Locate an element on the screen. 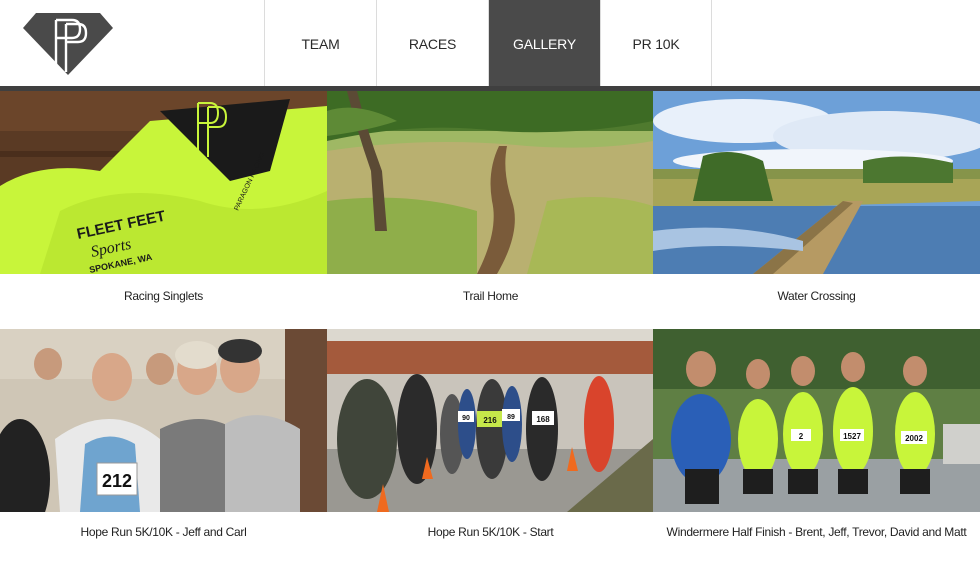  race-bib-3: 2002 is located at coordinates (914, 438).